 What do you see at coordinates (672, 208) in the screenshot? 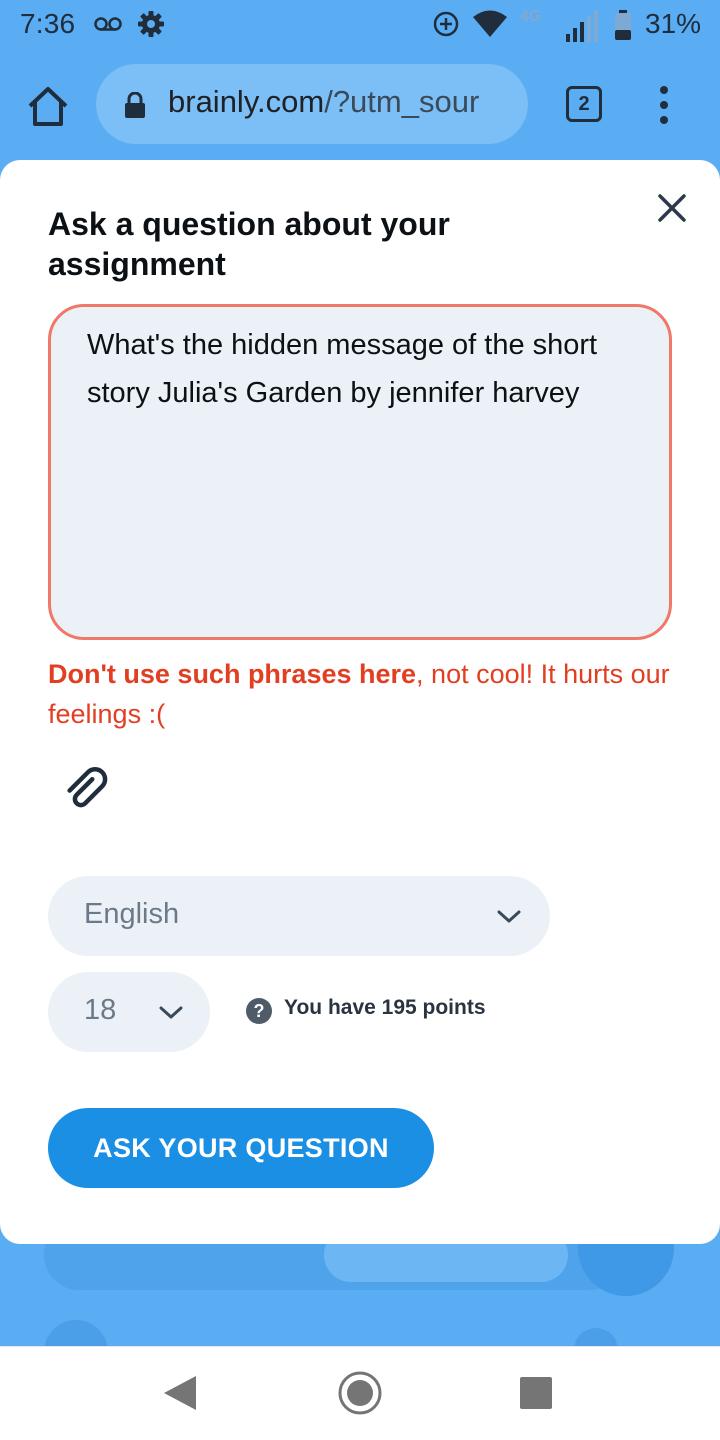
I see `close-icon` at bounding box center [672, 208].